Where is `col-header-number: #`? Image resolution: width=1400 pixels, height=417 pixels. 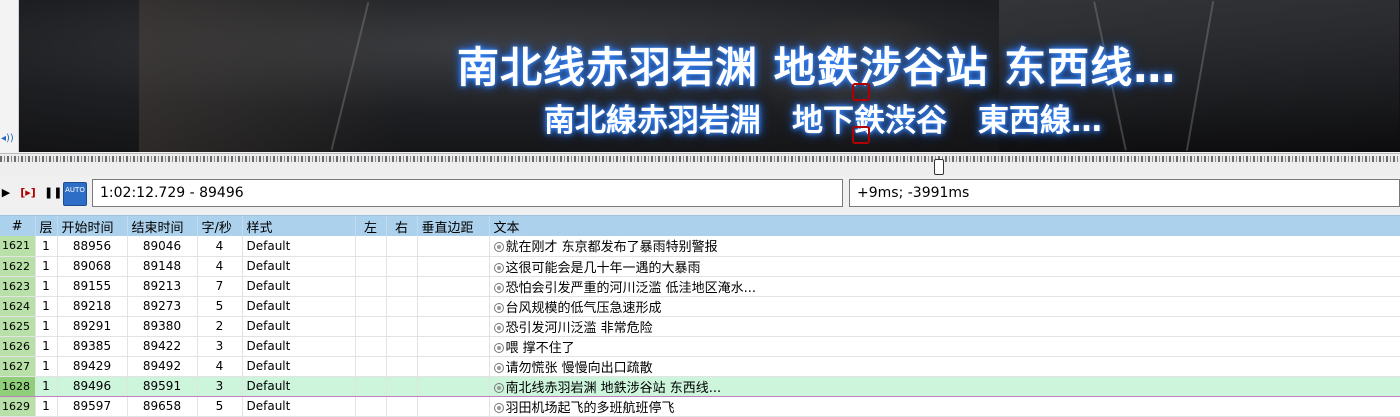
col-header-number: # is located at coordinates (18, 226).